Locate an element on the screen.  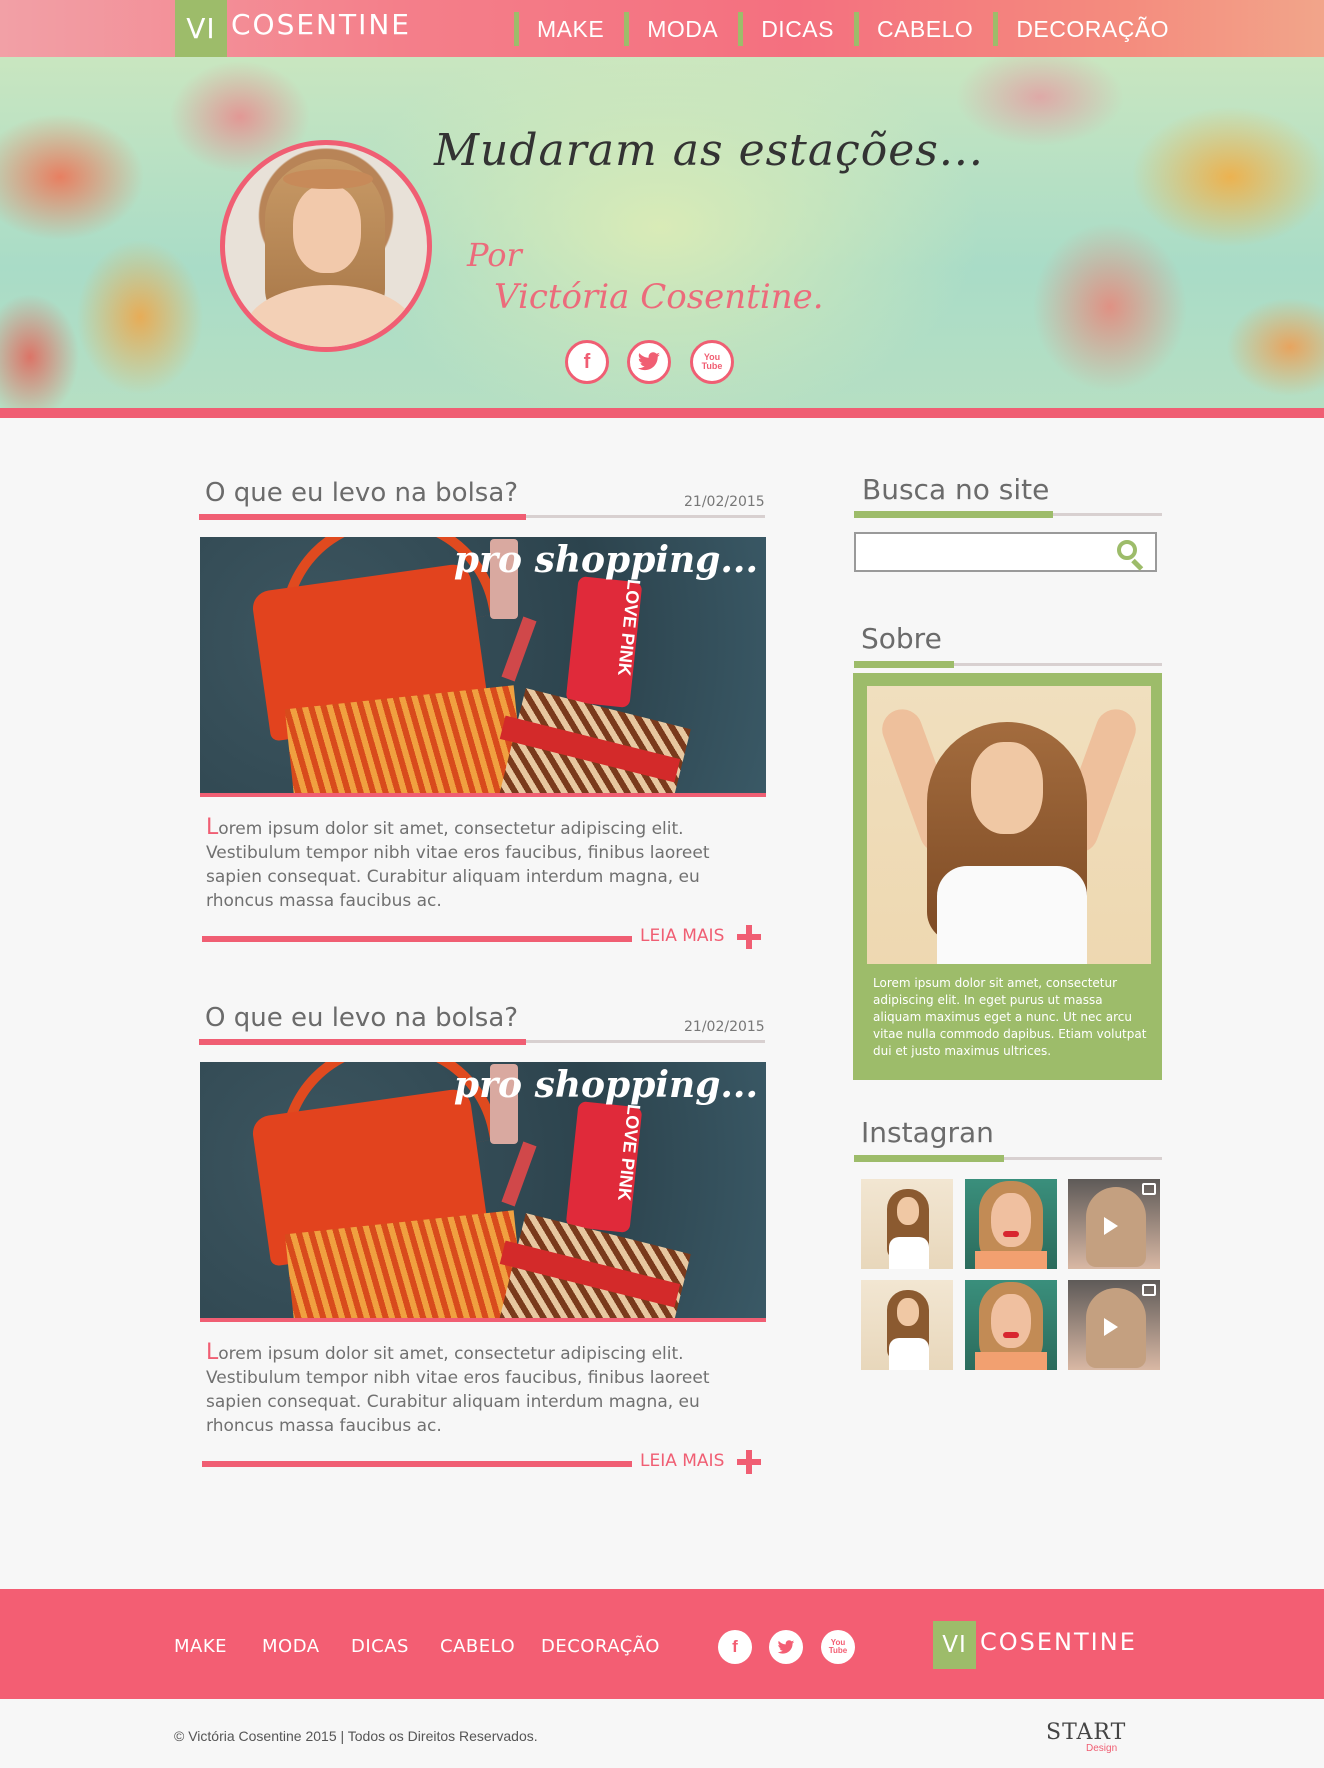
nav-dicas: DICAS is located at coordinates (796, 29).